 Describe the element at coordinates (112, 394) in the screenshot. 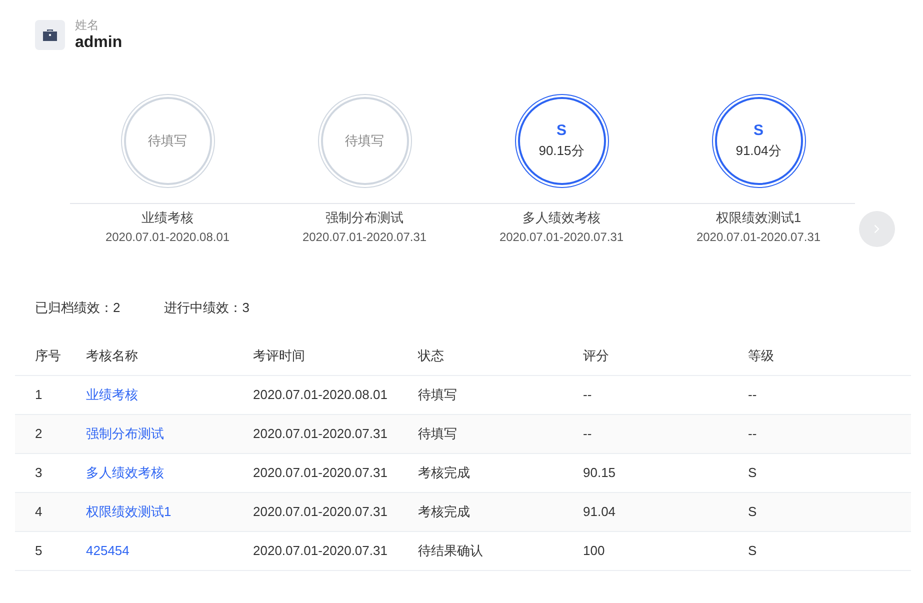

I see `assessment-link: 业绩考核` at that location.